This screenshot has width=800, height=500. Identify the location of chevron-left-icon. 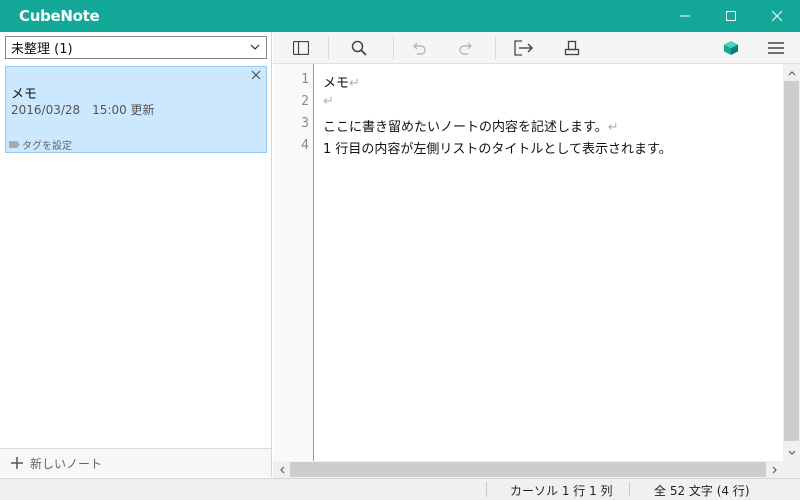
(281, 469).